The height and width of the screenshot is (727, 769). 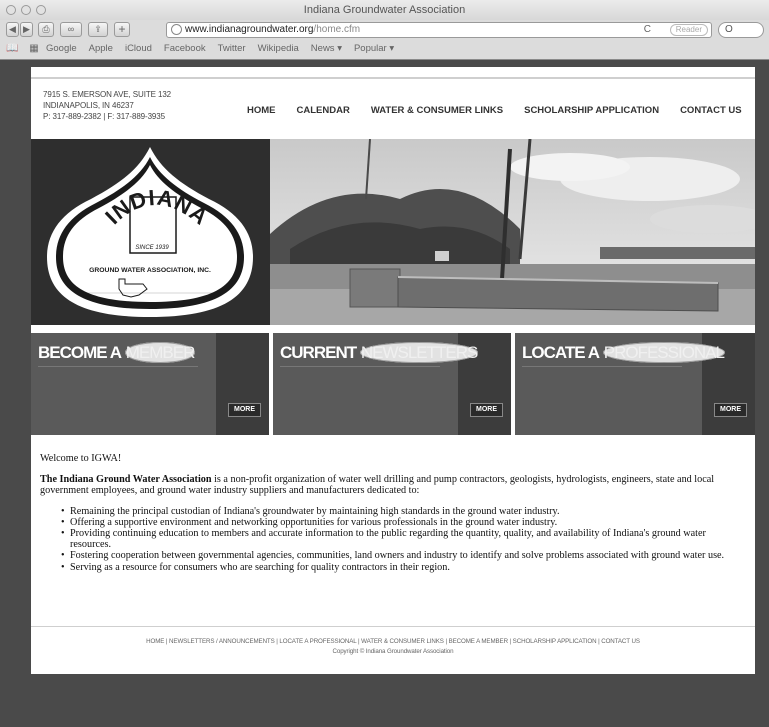 I want to click on bookmark-item: Wikipedia, so click(x=278, y=48).